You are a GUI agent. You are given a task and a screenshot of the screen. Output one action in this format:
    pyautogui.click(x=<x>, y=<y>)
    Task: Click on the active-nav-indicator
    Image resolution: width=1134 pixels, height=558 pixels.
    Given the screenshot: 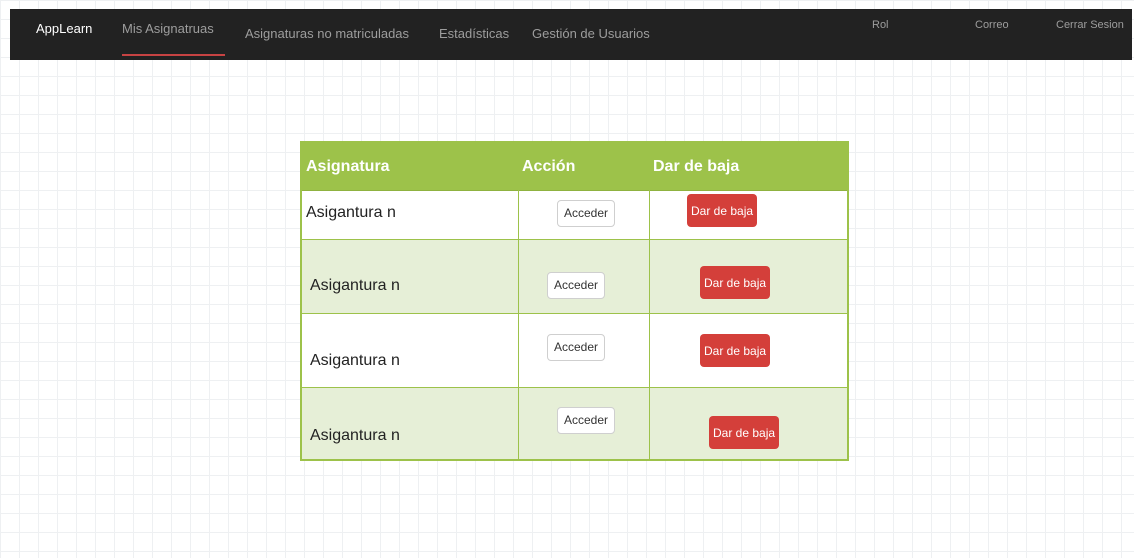 What is the action you would take?
    pyautogui.click(x=173, y=55)
    